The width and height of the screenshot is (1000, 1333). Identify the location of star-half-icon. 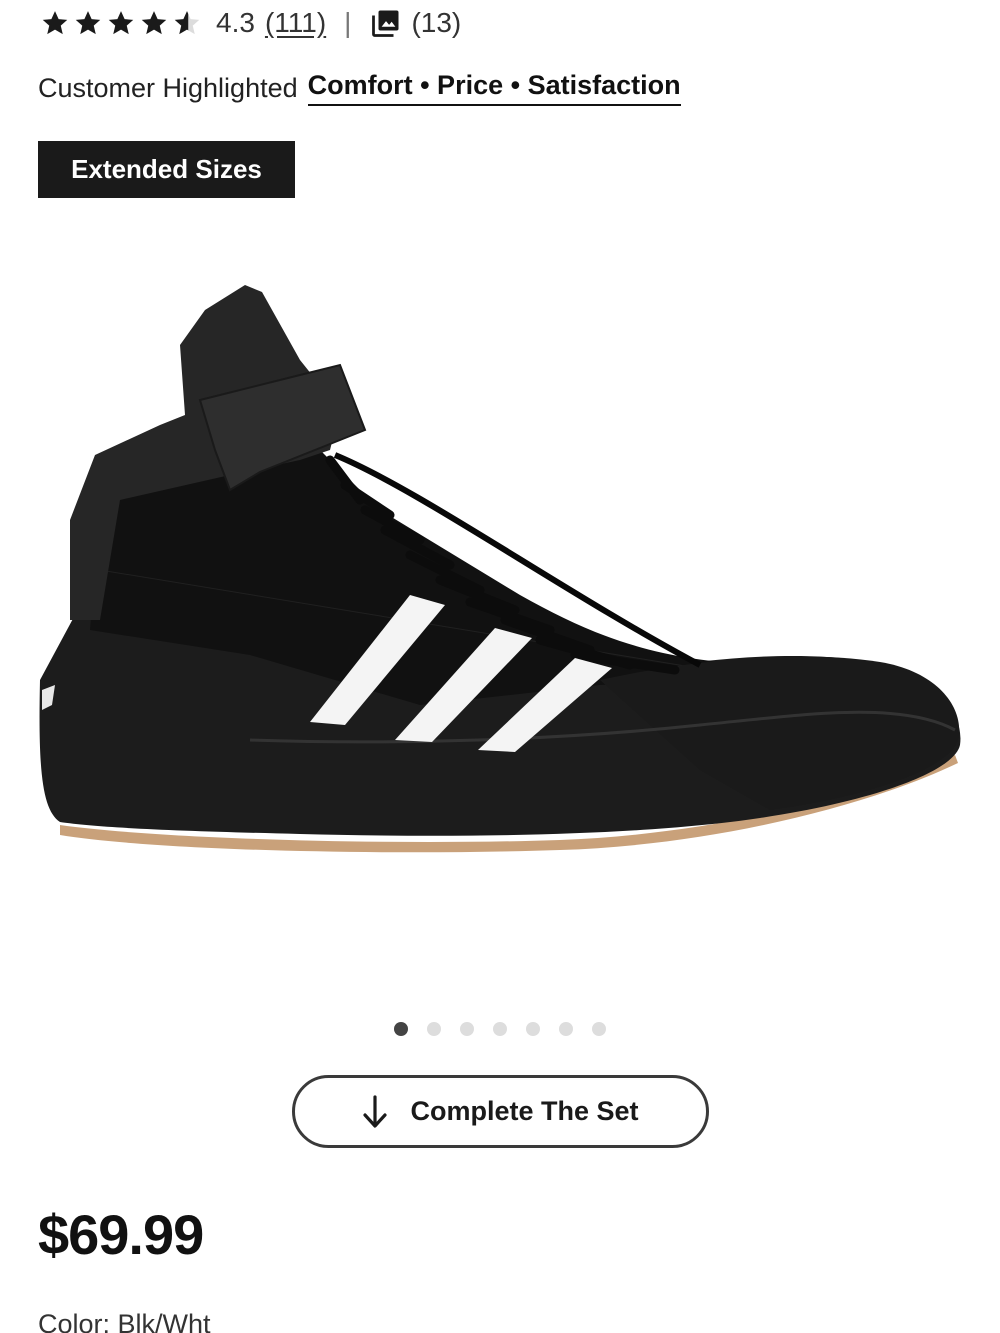
(187, 23).